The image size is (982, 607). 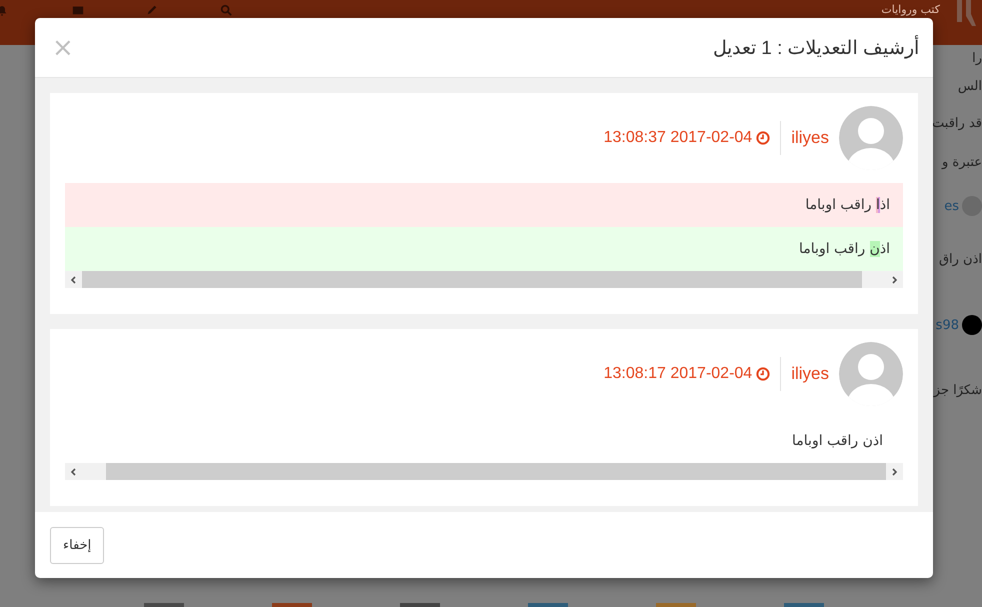 I want to click on revision-timestamp: 13:08:37 2017-02-04, so click(x=678, y=138).